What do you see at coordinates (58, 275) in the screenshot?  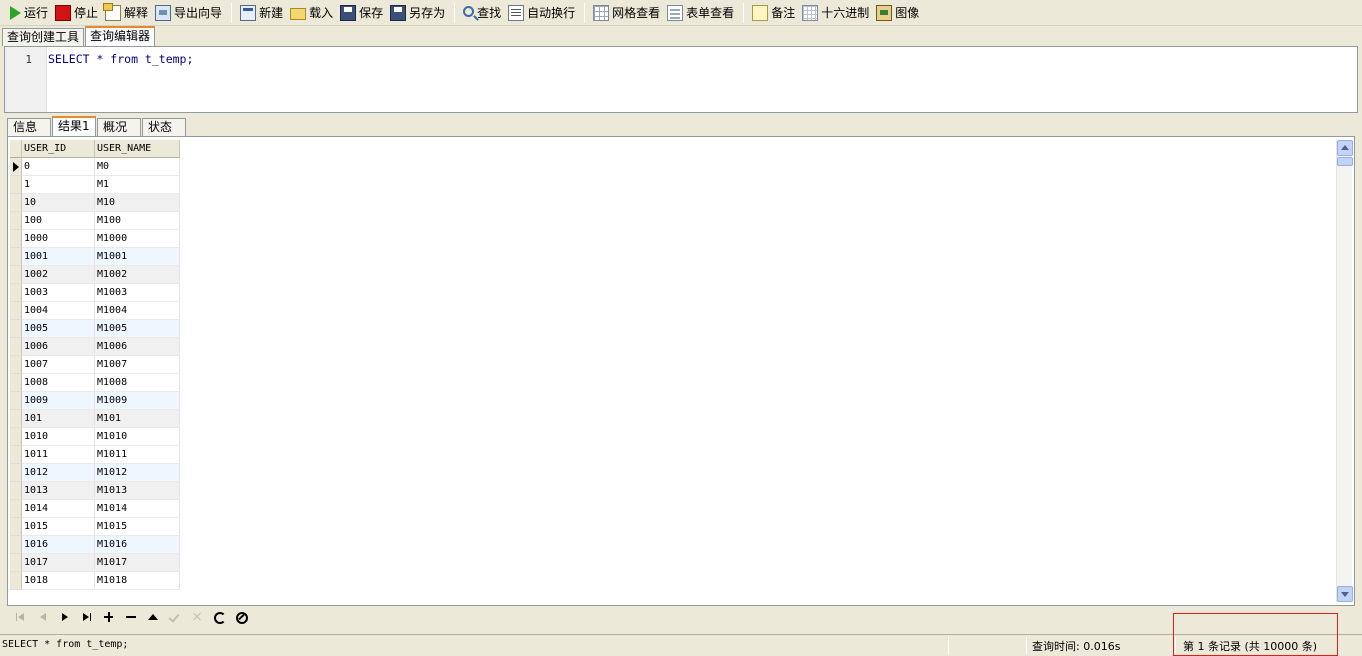 I see `cell-user-id: 1002` at bounding box center [58, 275].